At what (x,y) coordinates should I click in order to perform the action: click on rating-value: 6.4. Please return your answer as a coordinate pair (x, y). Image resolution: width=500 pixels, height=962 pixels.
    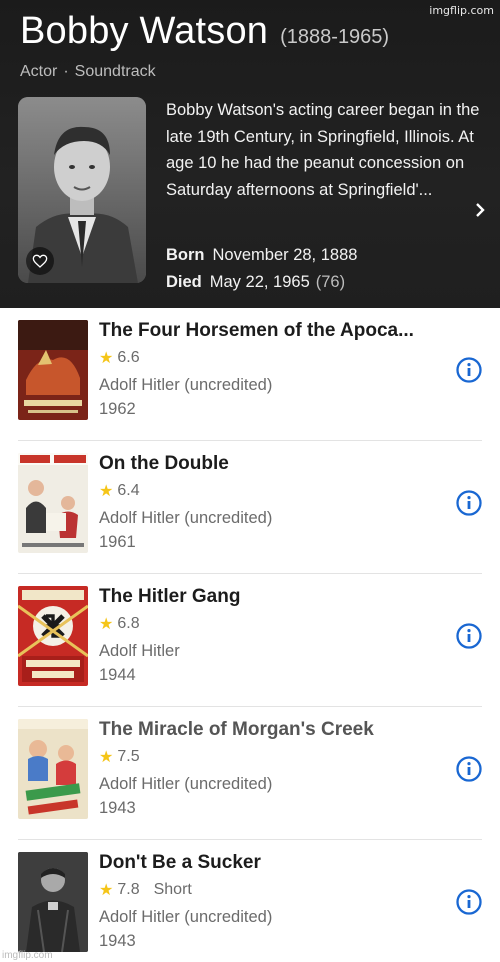
    Looking at the image, I should click on (128, 490).